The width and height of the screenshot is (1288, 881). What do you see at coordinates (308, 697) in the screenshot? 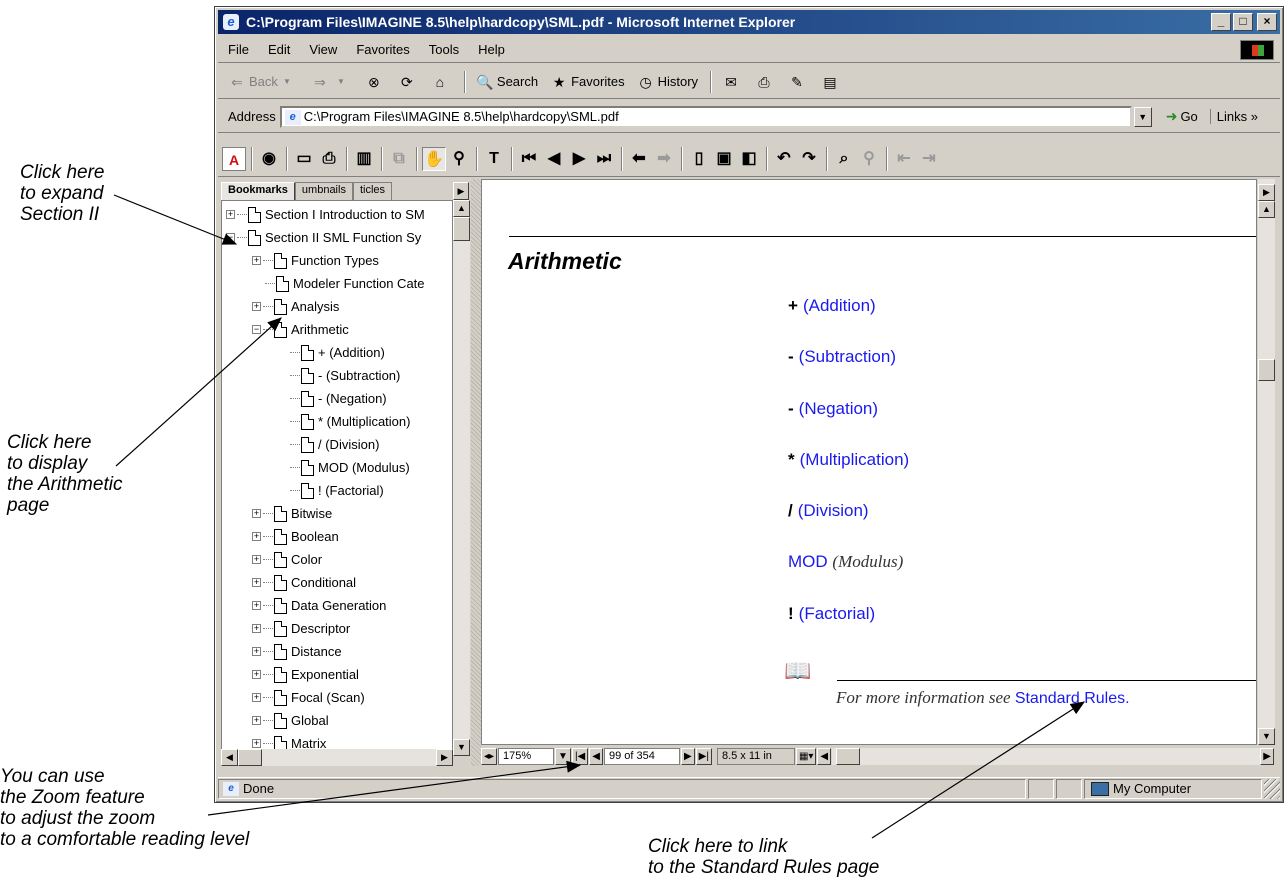
I see `bookmark-item: + Focal (Scan)` at bounding box center [308, 697].